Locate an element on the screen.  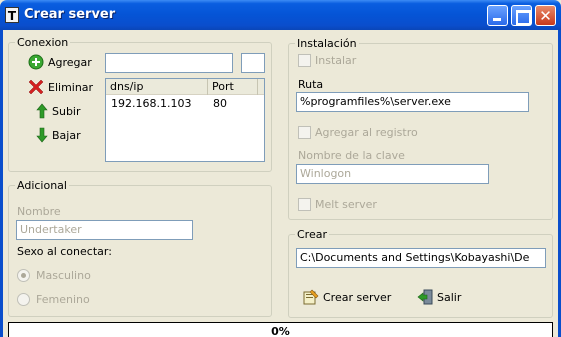
list-header: dns/ip Port is located at coordinates (185, 87).